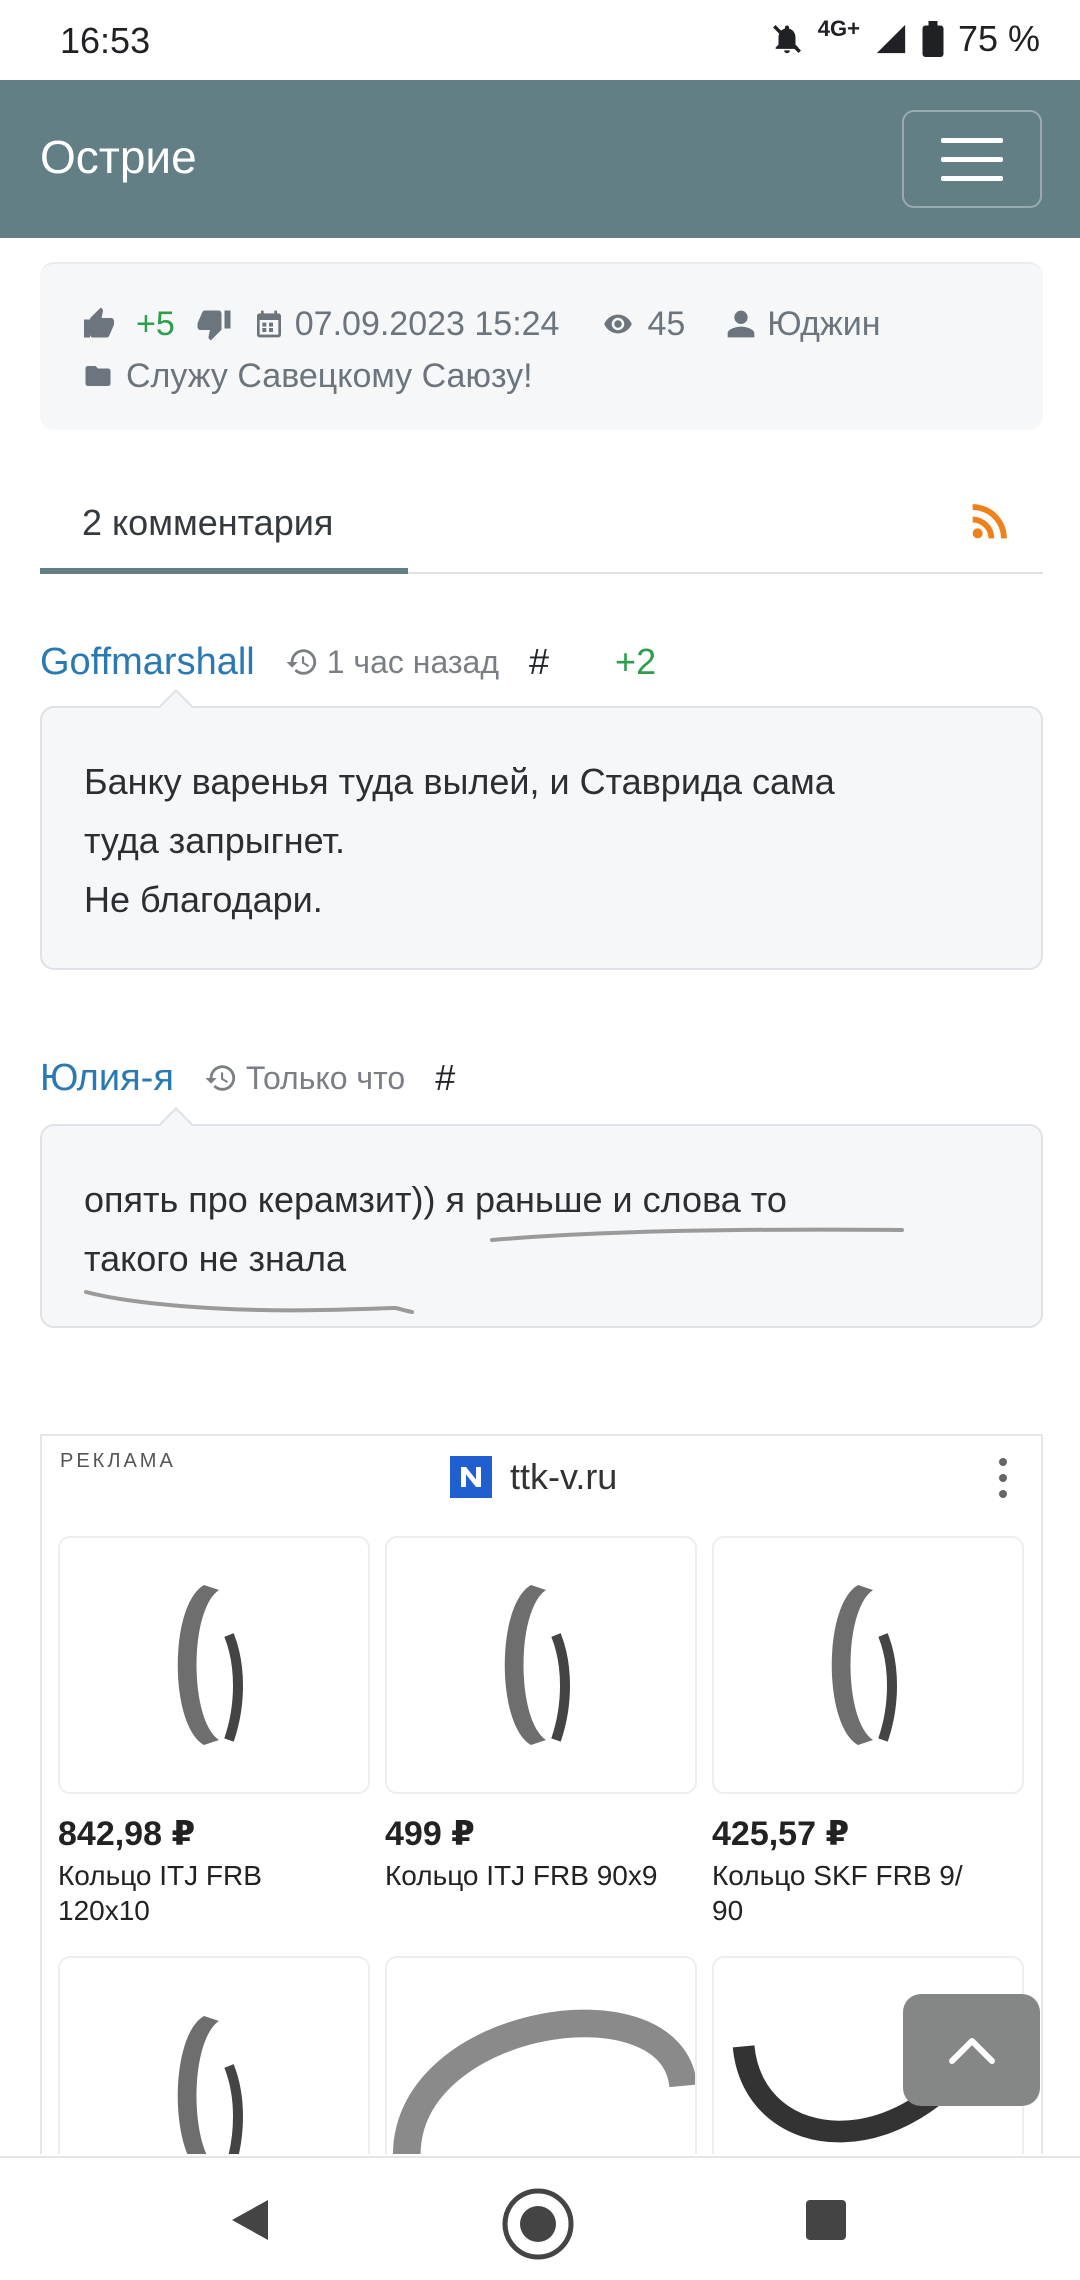 The image size is (1080, 2280). I want to click on back-icon, so click(250, 2220).